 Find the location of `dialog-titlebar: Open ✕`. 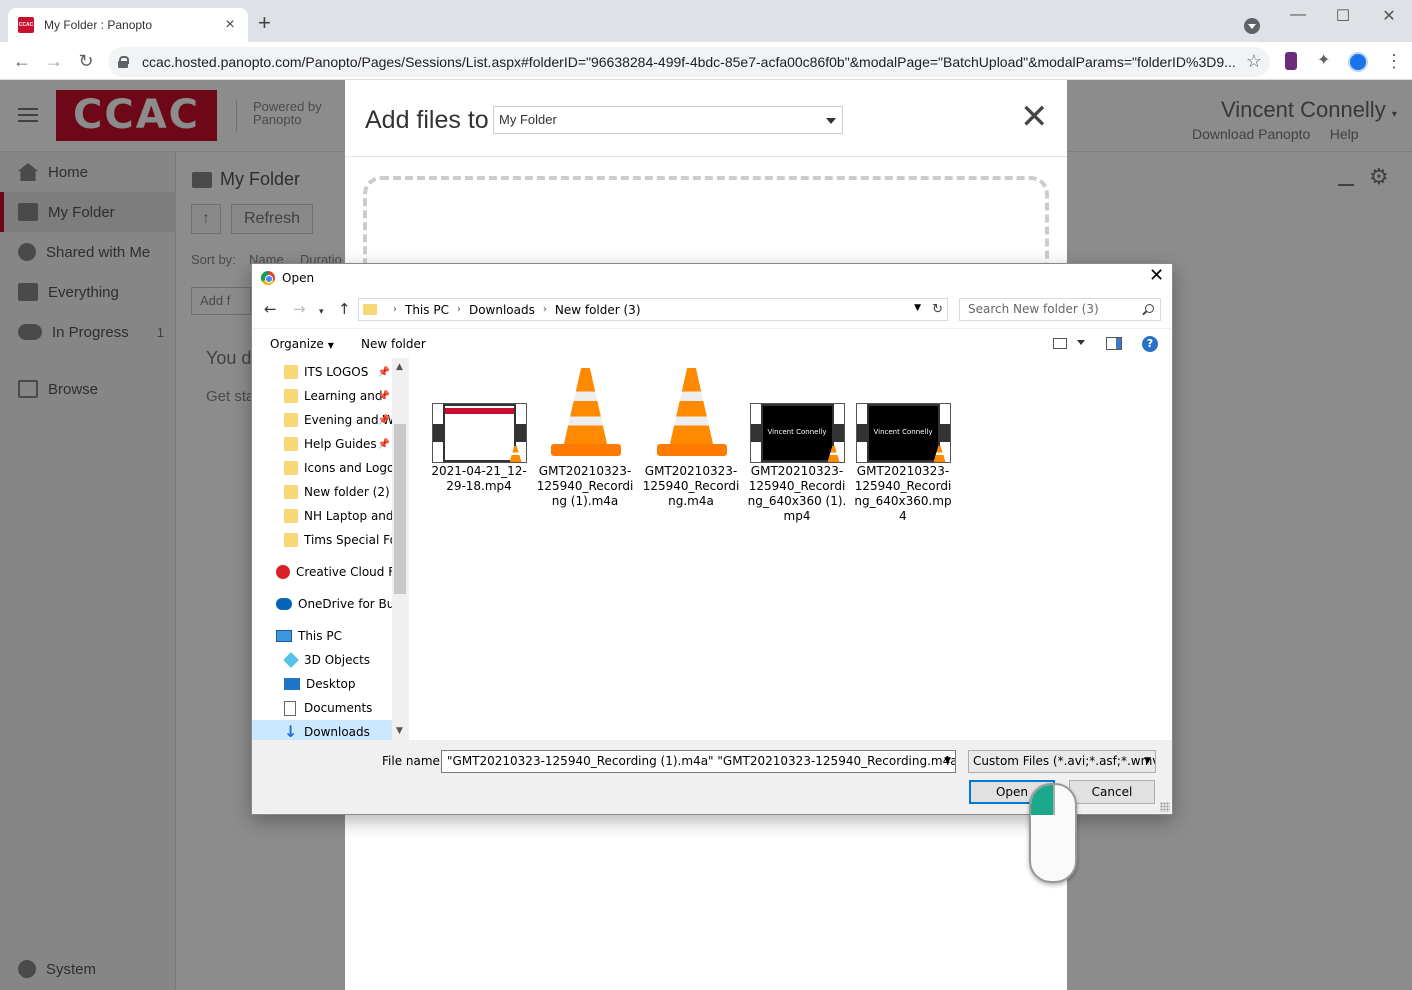

dialog-titlebar: Open ✕ is located at coordinates (712, 278).